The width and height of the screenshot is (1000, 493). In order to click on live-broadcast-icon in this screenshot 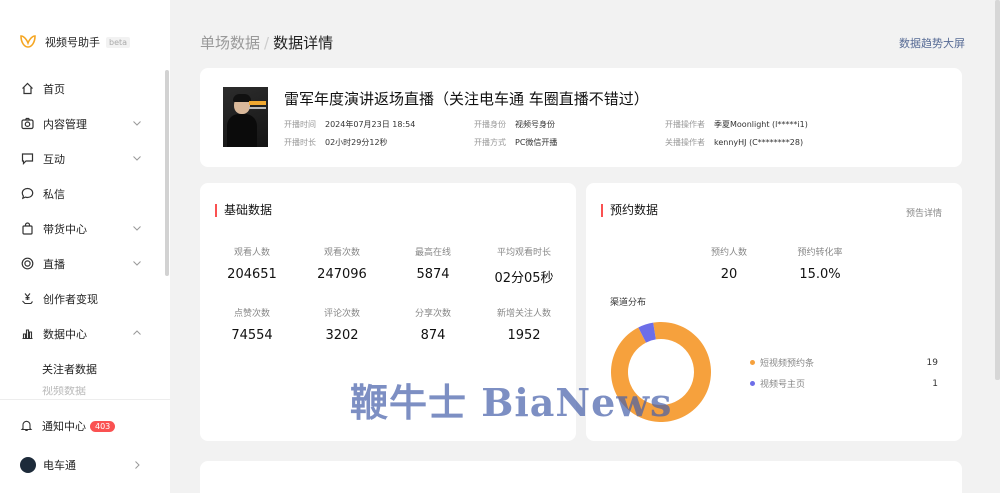, I will do `click(27, 264)`.